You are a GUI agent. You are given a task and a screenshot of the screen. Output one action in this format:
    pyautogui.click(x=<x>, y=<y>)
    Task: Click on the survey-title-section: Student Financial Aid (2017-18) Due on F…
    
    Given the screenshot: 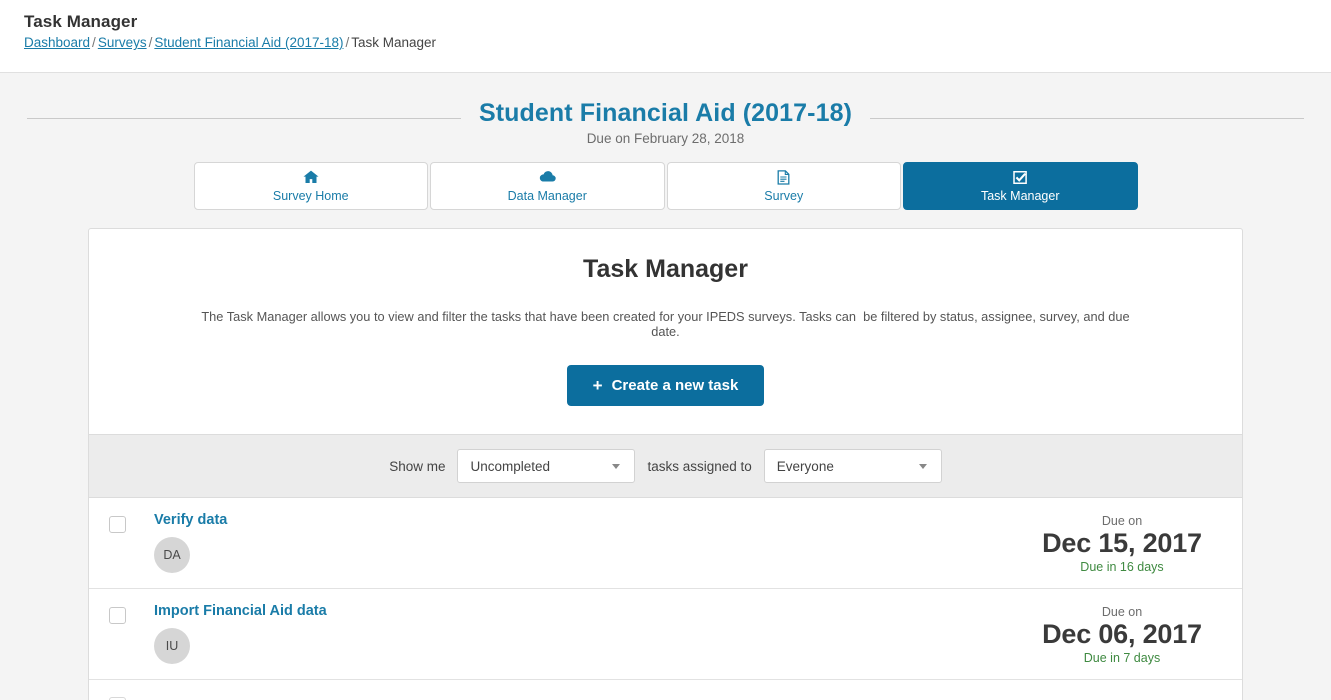 What is the action you would take?
    pyautogui.click(x=665, y=122)
    